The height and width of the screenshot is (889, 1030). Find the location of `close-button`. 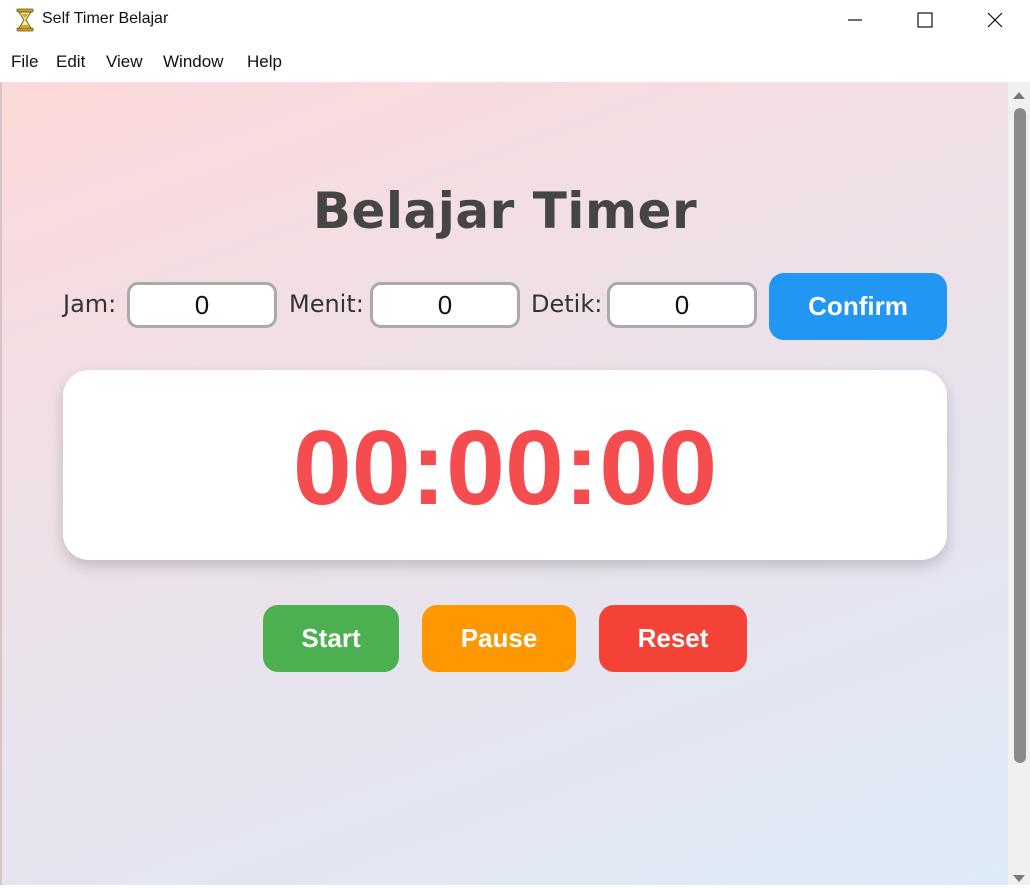

close-button is located at coordinates (995, 20).